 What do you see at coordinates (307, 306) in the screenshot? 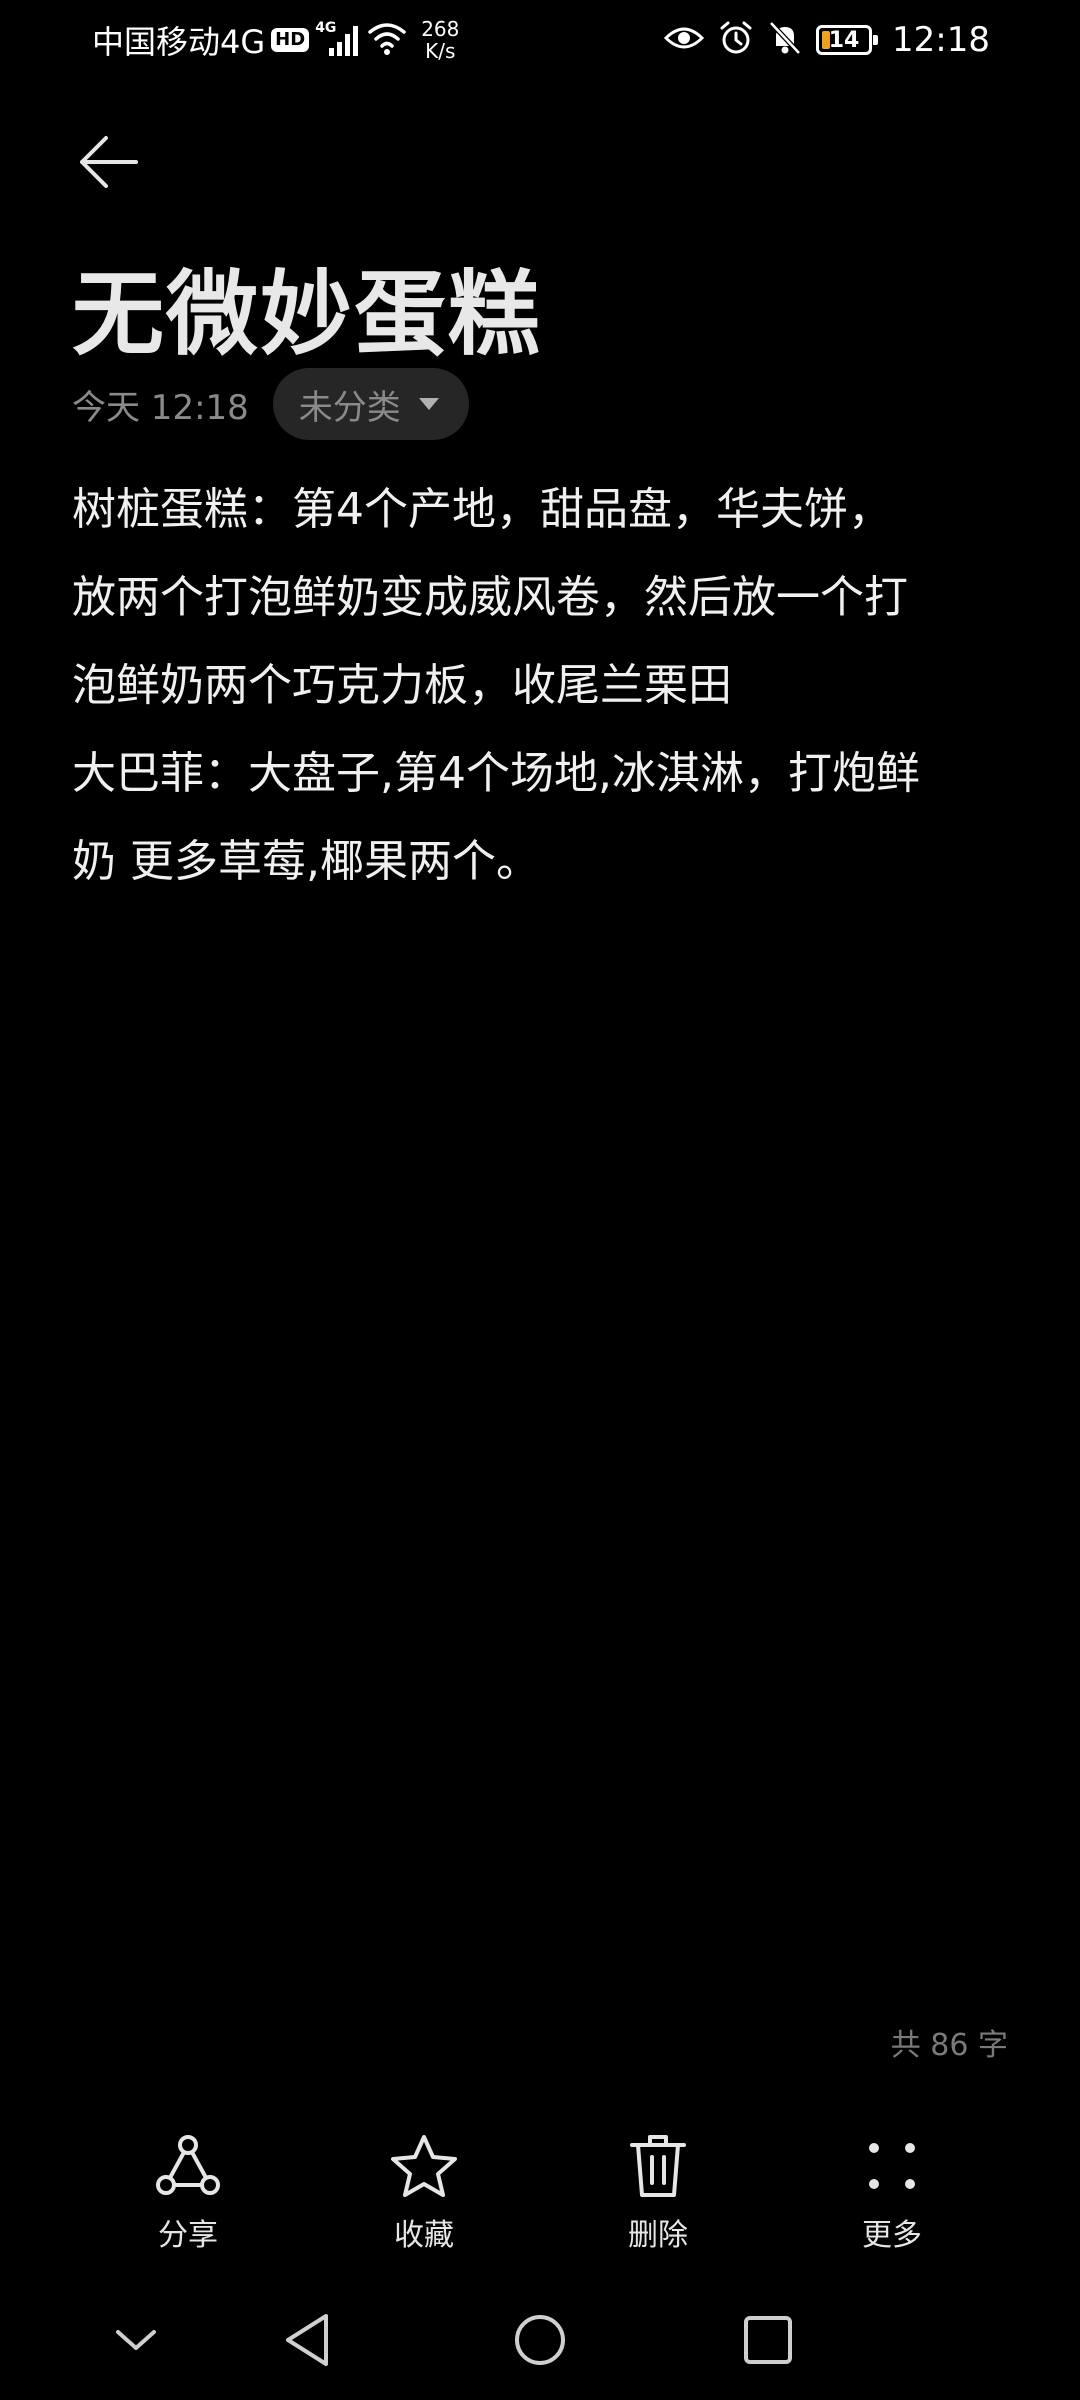
I see `note-title: 无微妙蛋糕` at bounding box center [307, 306].